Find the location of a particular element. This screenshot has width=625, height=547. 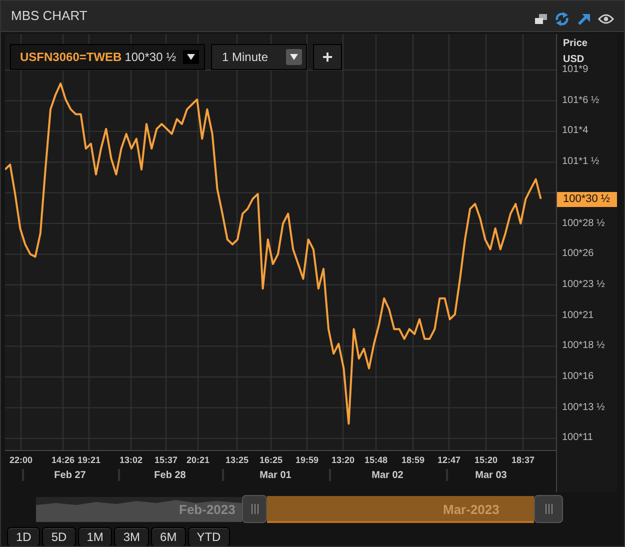

axis-tick-label: 100*11 is located at coordinates (577, 438).